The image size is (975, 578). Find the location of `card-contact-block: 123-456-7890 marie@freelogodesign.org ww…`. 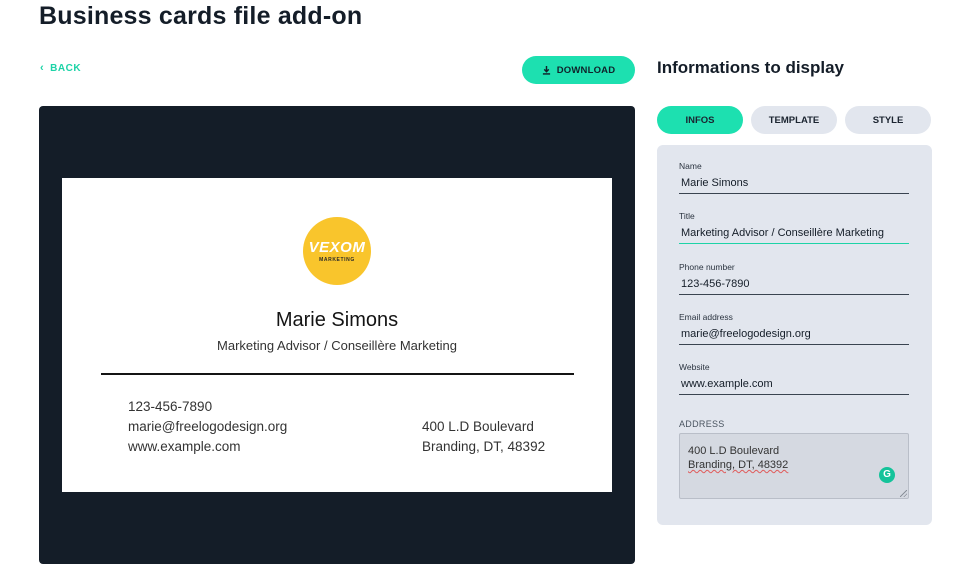

card-contact-block: 123-456-7890 marie@freelogodesign.org ww… is located at coordinates (207, 427).